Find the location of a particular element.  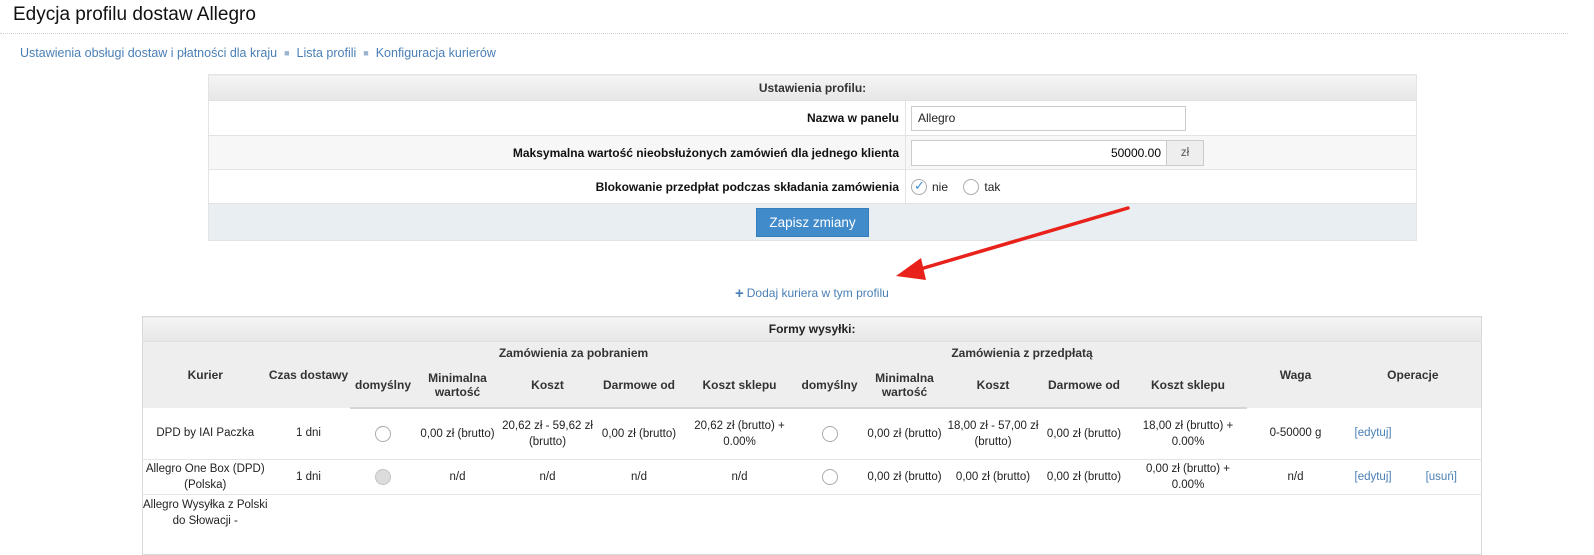

profile-settings-header: Ustawienia profilu: is located at coordinates (812, 87).